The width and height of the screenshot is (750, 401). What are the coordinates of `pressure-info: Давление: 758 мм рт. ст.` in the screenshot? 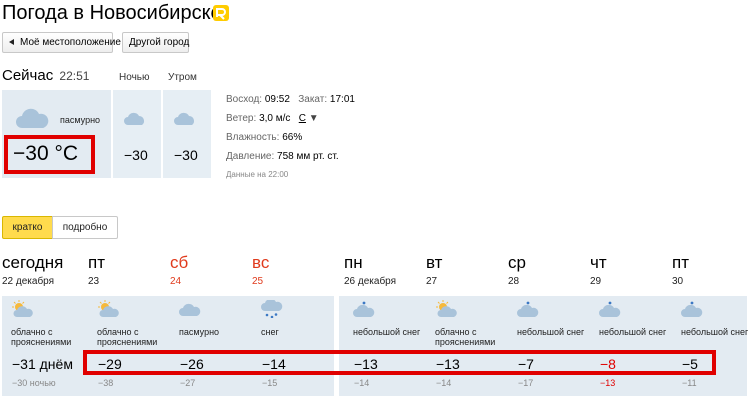 It's located at (282, 156).